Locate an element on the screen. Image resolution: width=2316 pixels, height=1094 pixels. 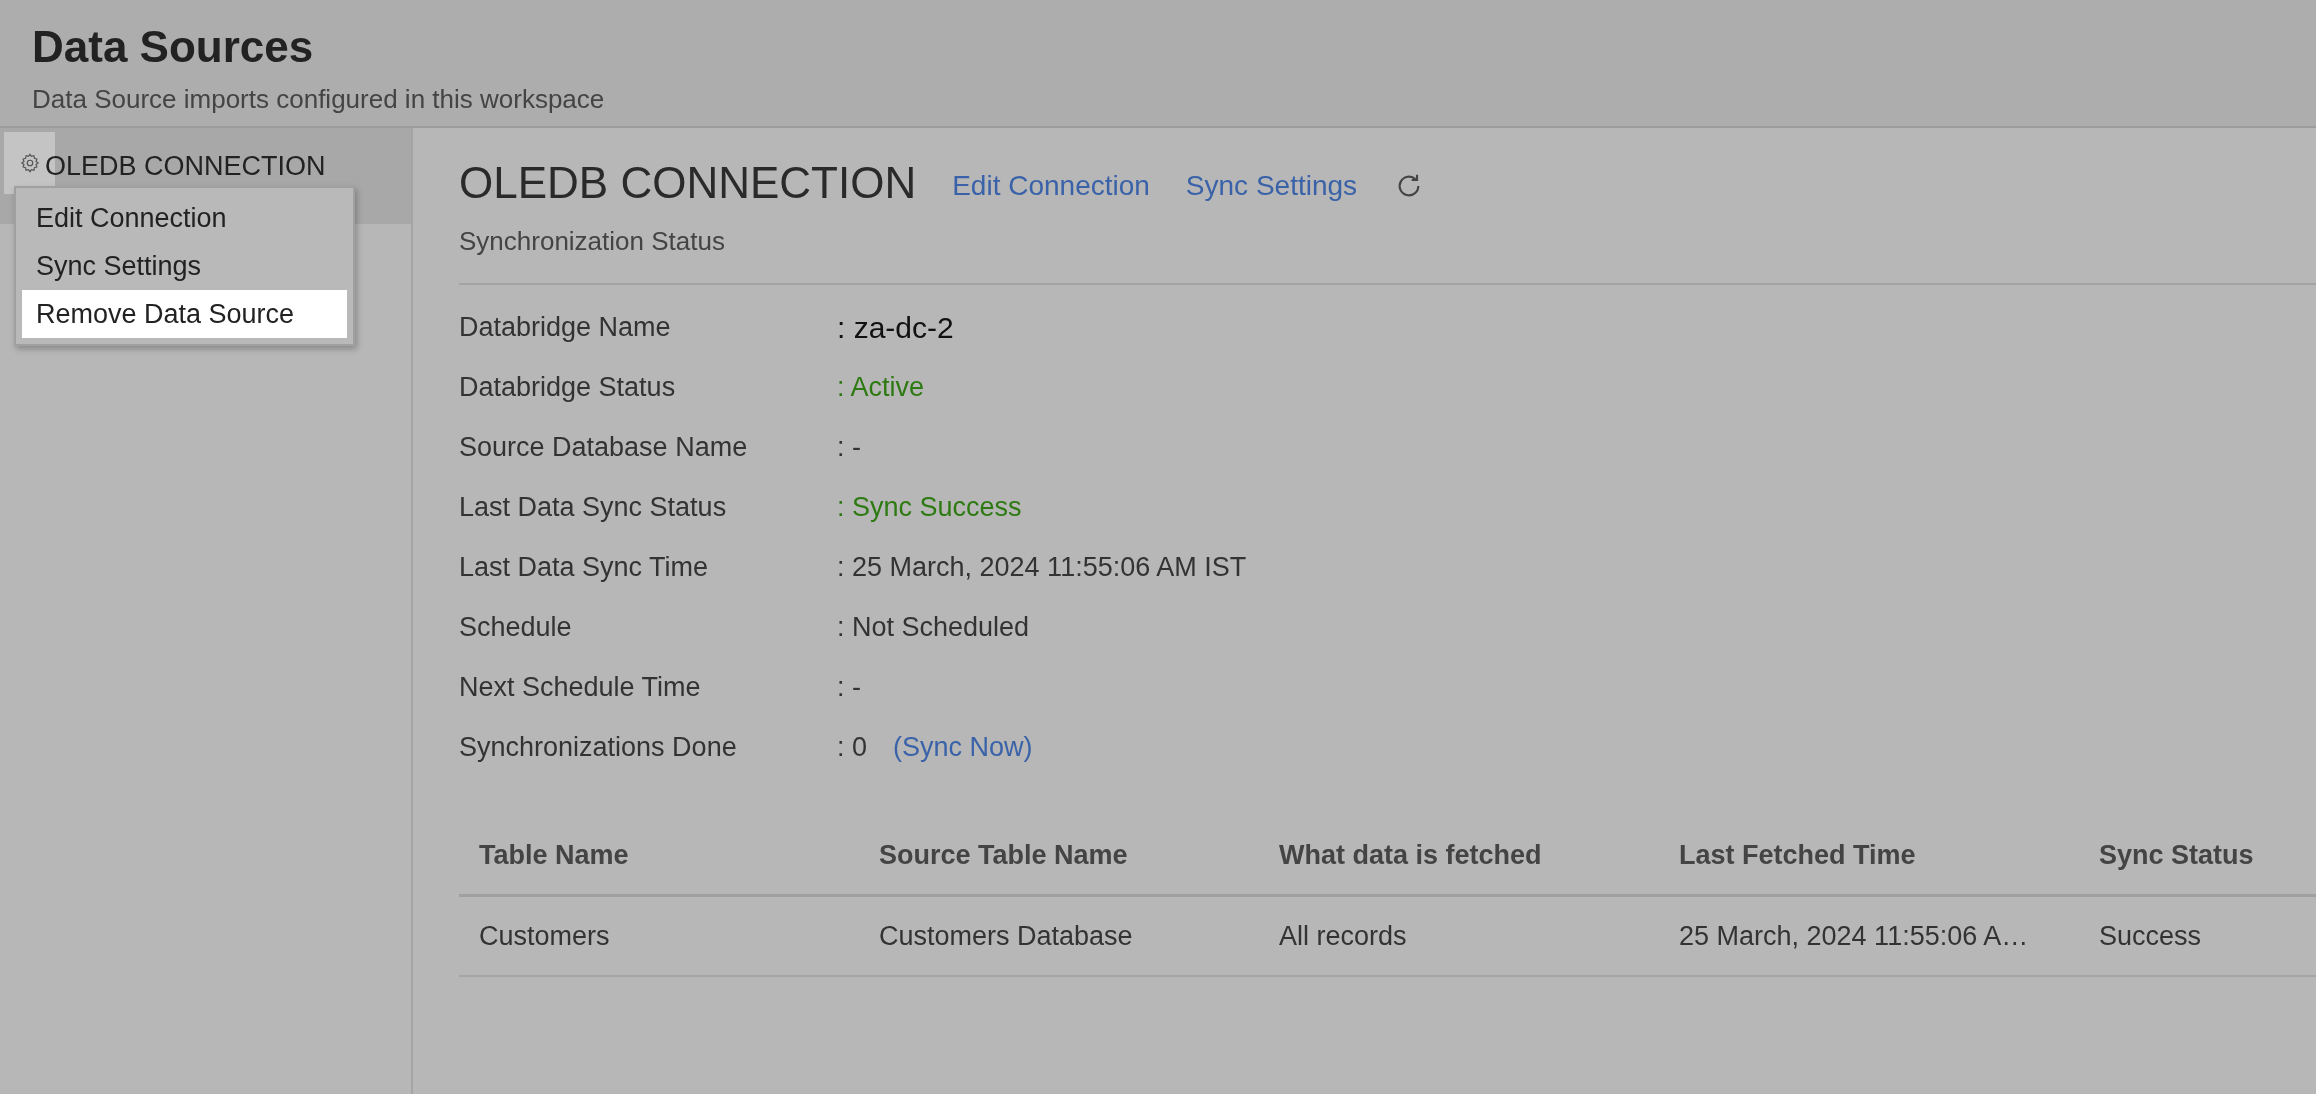
field-label: Next Schedule Time is located at coordinates (580, 687).